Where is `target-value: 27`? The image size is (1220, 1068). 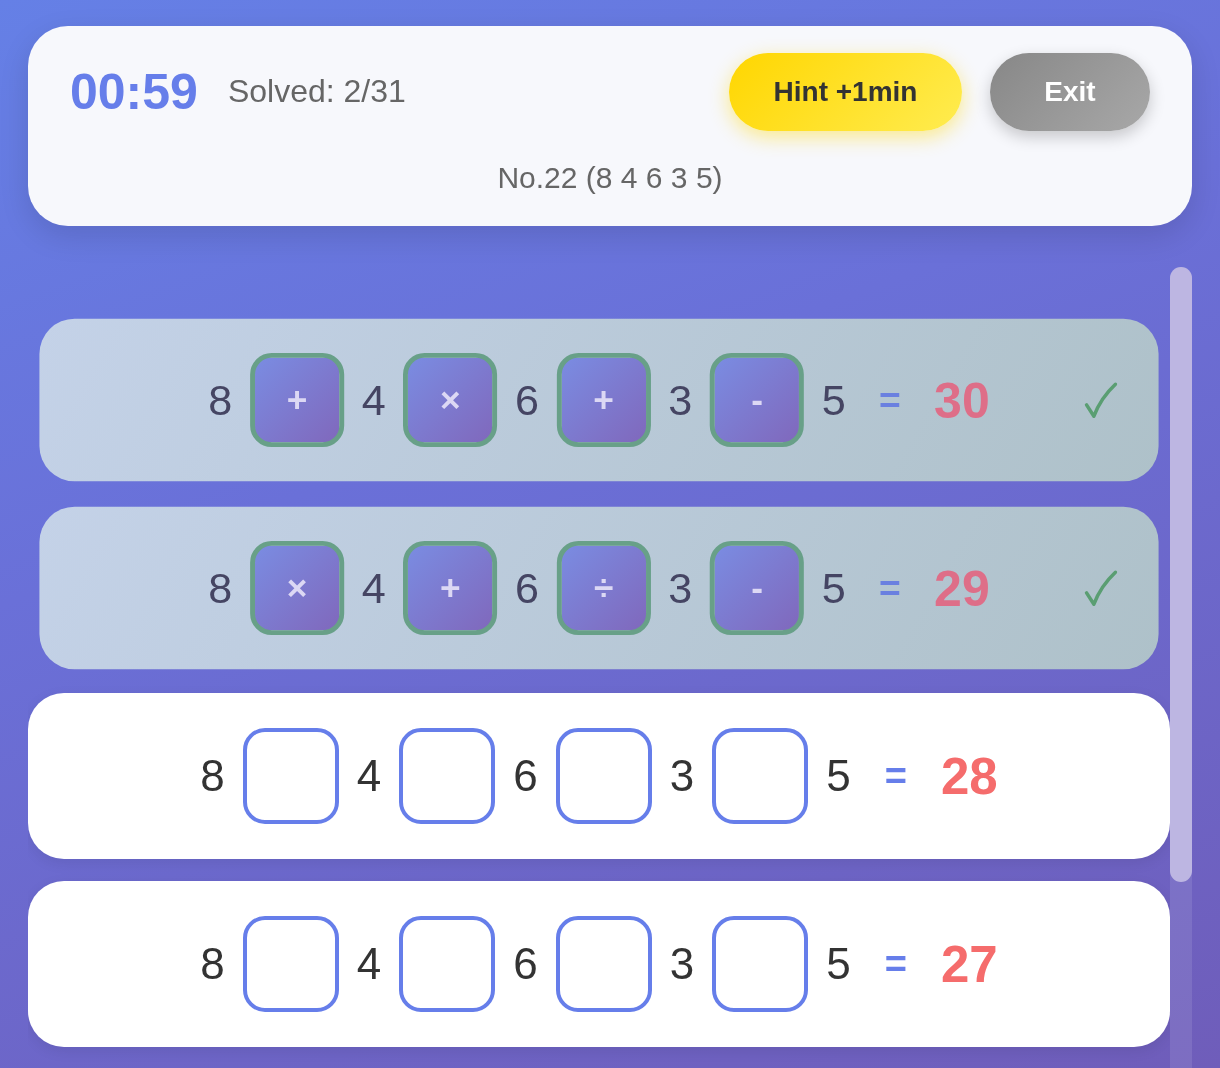 target-value: 27 is located at coordinates (969, 964).